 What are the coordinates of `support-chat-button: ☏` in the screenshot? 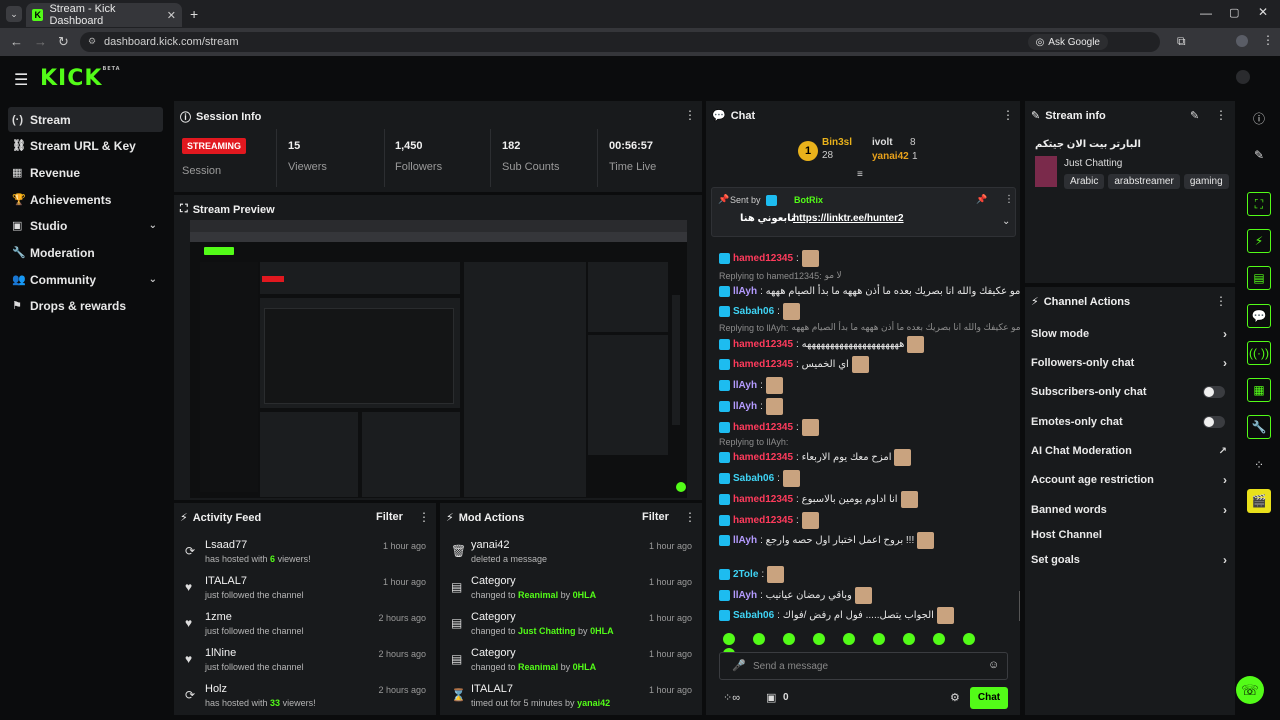 It's located at (1250, 690).